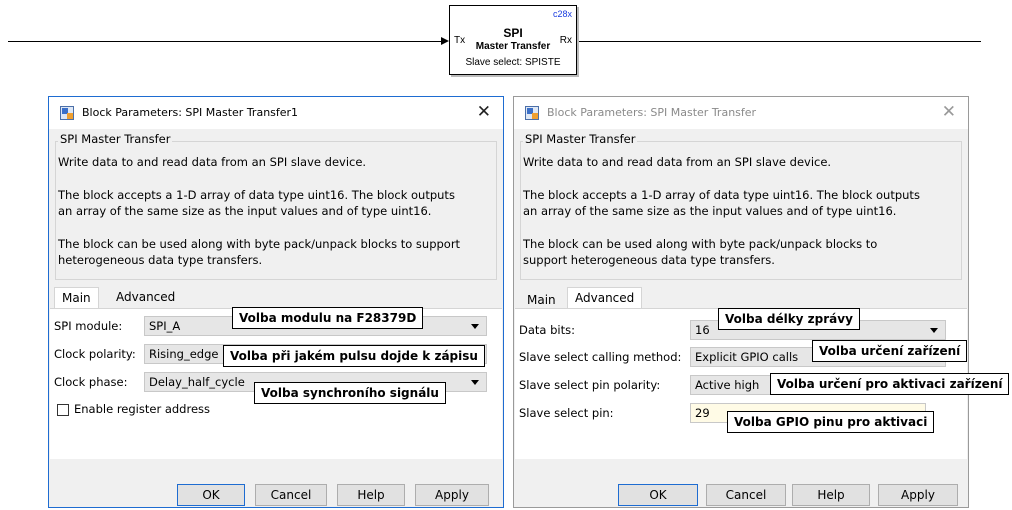 This screenshot has width=1012, height=510. I want to click on pin-polarity-label: Slave select pin polarity:, so click(590, 385).